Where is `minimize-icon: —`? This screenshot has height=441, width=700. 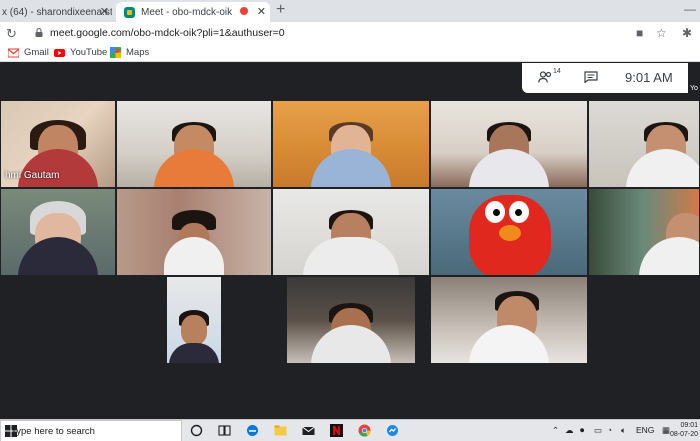 minimize-icon: — is located at coordinates (690, 9).